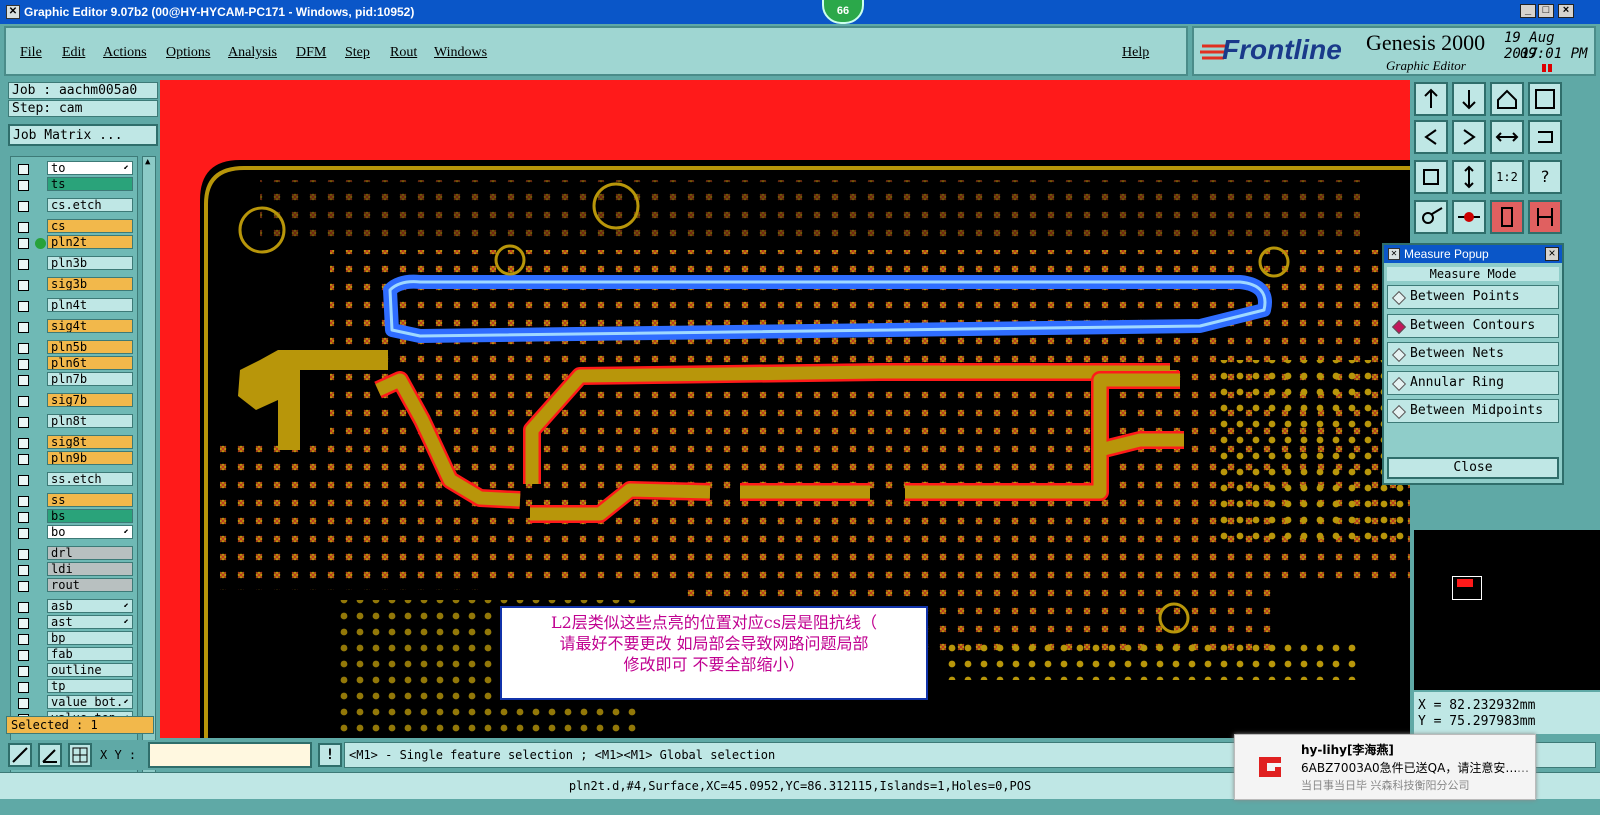 The width and height of the screenshot is (1600, 815). I want to click on zoom-vertical-icon, so click(1469, 177).